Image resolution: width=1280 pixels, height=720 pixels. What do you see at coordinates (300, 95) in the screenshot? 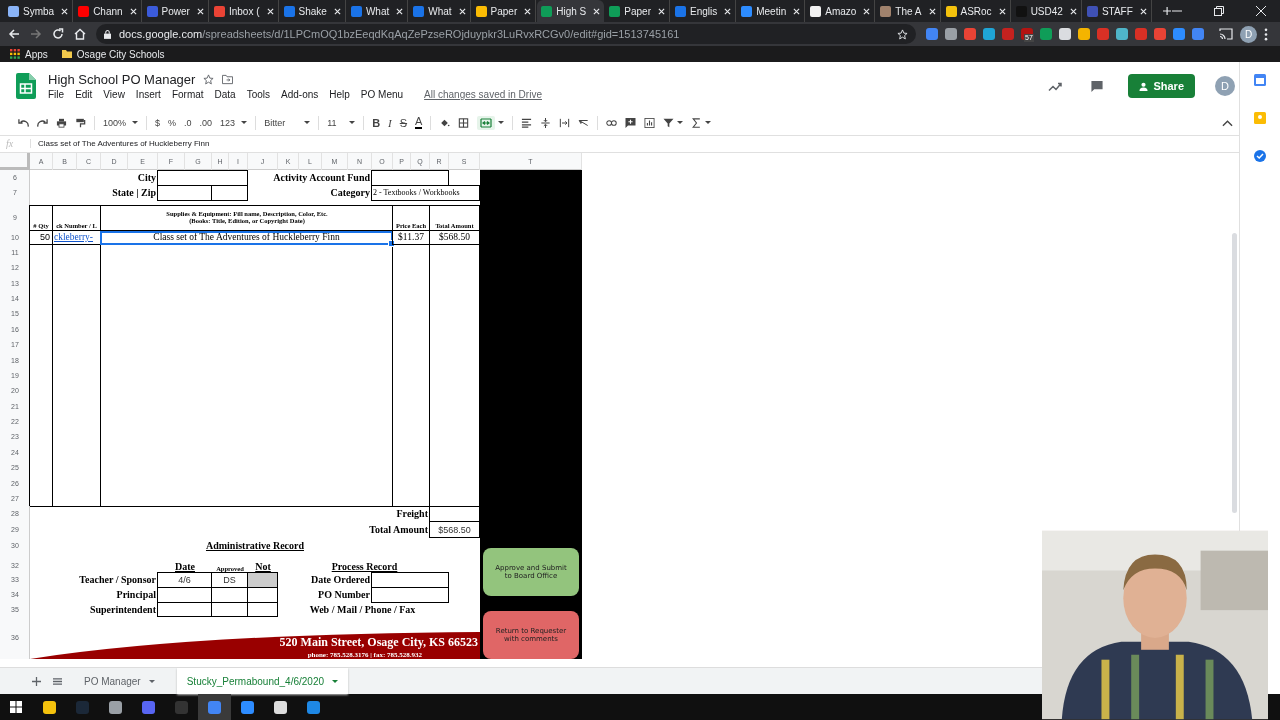
I see `menu-item: Add-ons` at bounding box center [300, 95].